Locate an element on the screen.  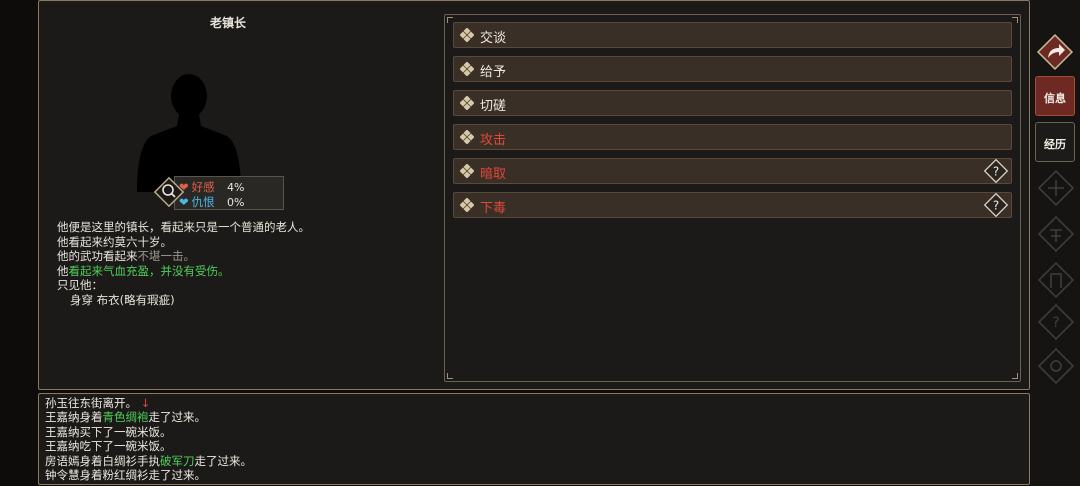
xue-icon is located at coordinates (1056, 234).